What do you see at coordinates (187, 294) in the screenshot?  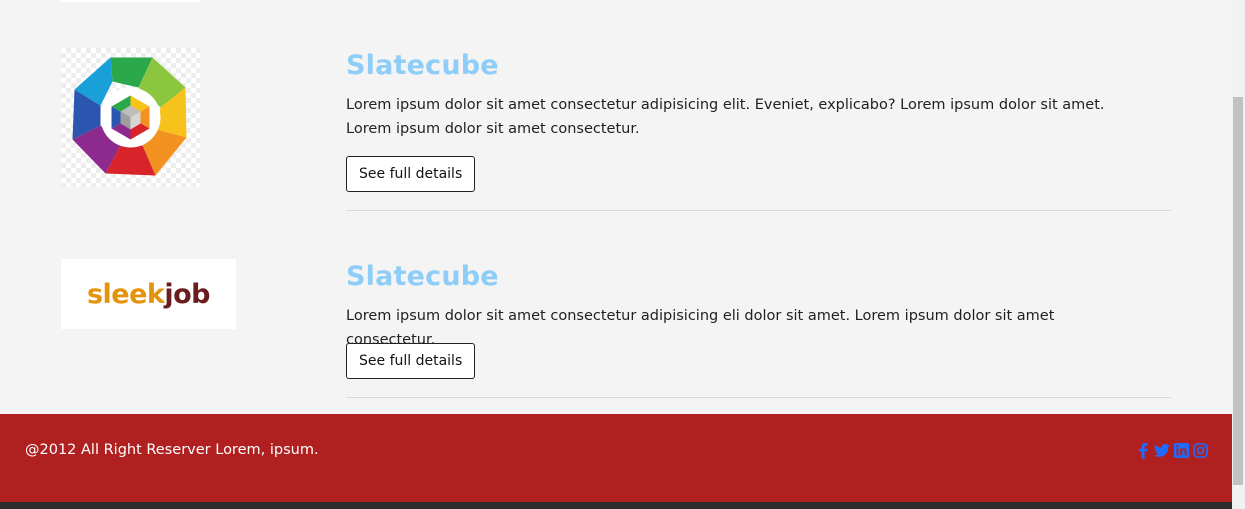 I see `logo-text-job: job` at bounding box center [187, 294].